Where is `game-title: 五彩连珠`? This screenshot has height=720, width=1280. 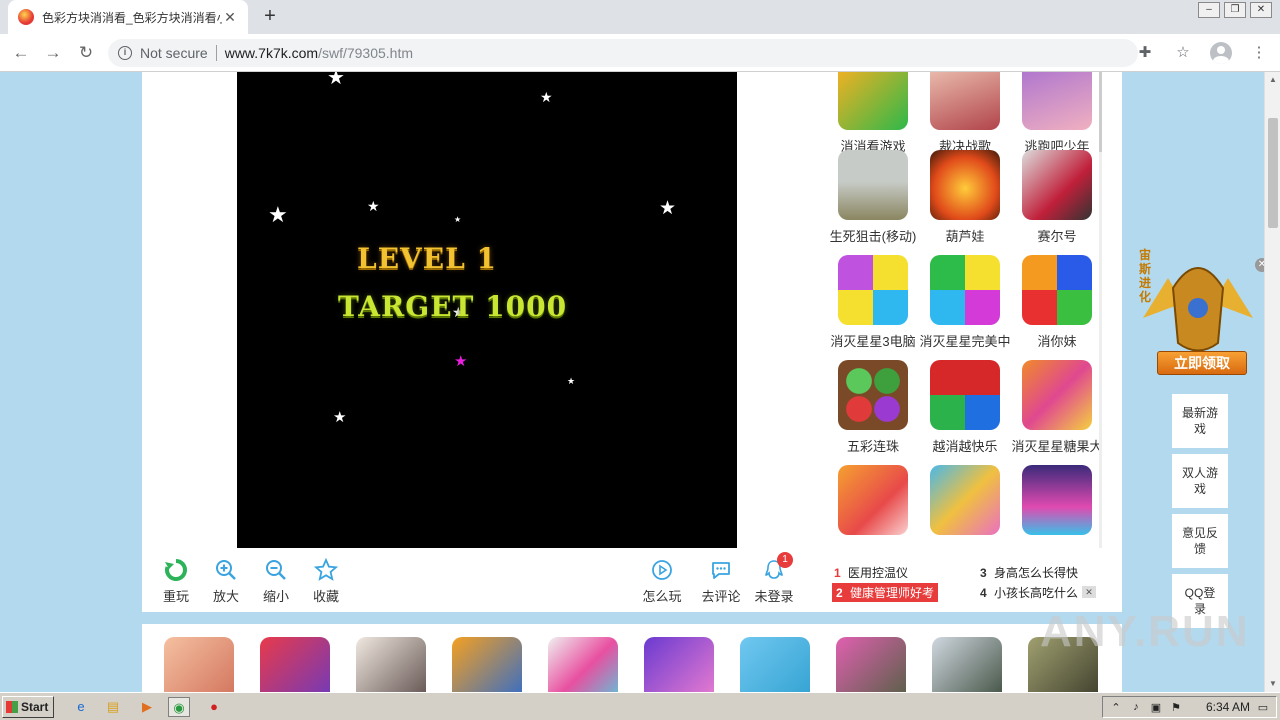
game-title: 五彩连珠 is located at coordinates (872, 446).